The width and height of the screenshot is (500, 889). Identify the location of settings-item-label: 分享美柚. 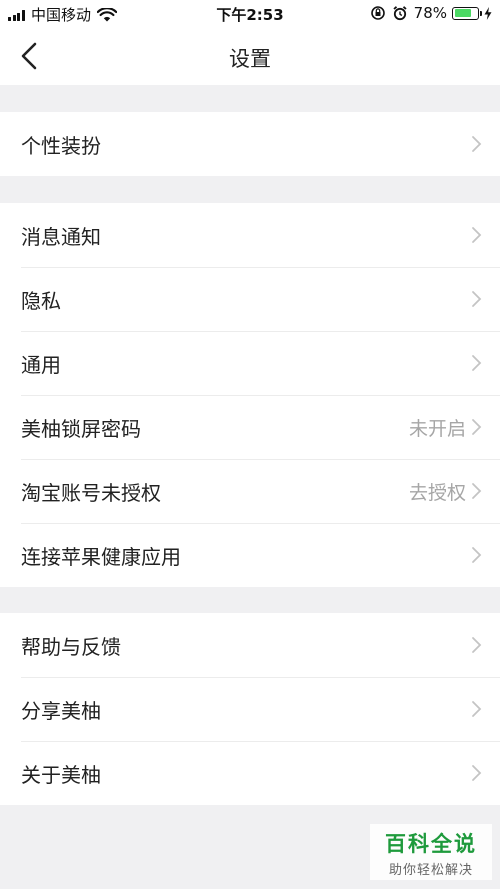
(61, 710).